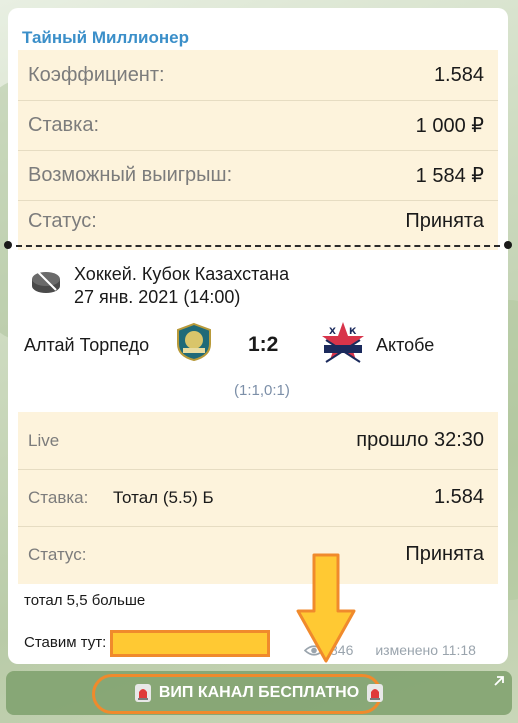 This screenshot has height=723, width=518. Describe the element at coordinates (258, 125) in the screenshot. I see `summary-row-stake: Ставка: 1 000 ₽` at that location.